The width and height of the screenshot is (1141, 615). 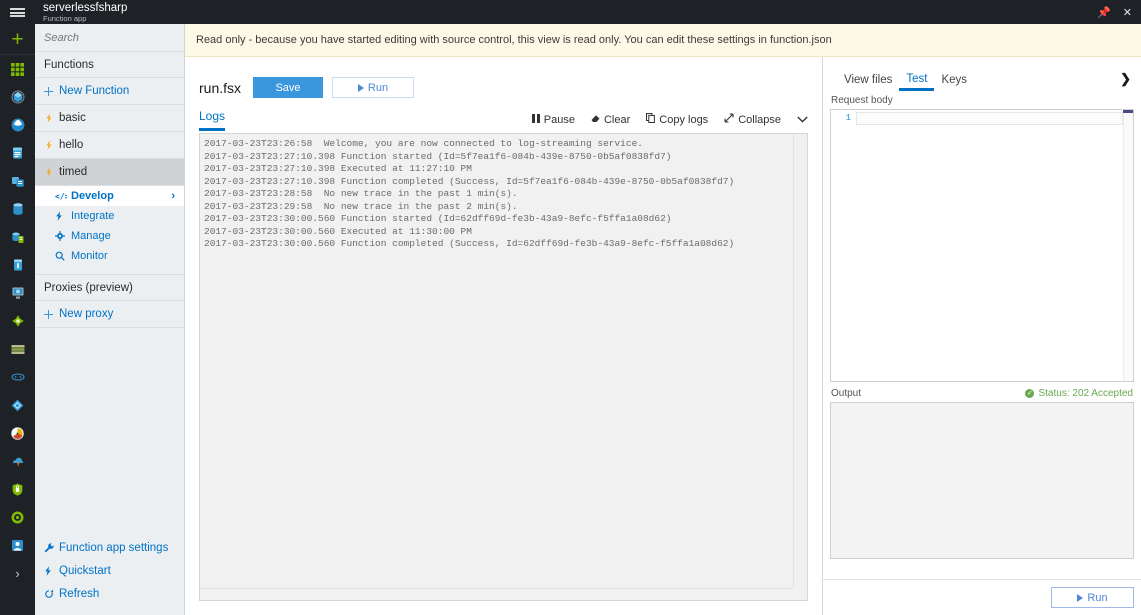 I want to click on resource-groups-icon, so click(x=17, y=125).